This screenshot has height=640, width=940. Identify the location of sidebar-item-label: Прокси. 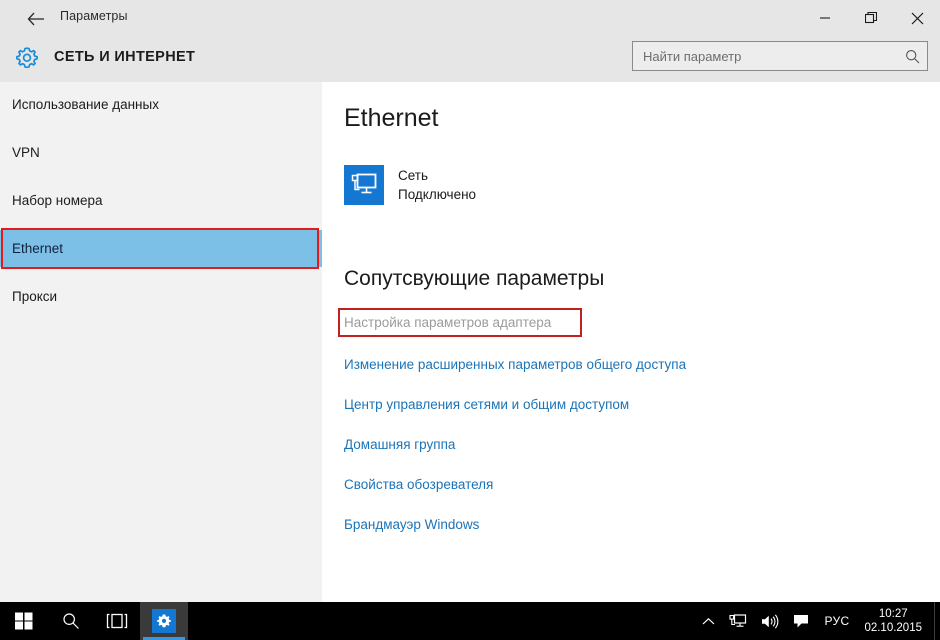
(35, 296).